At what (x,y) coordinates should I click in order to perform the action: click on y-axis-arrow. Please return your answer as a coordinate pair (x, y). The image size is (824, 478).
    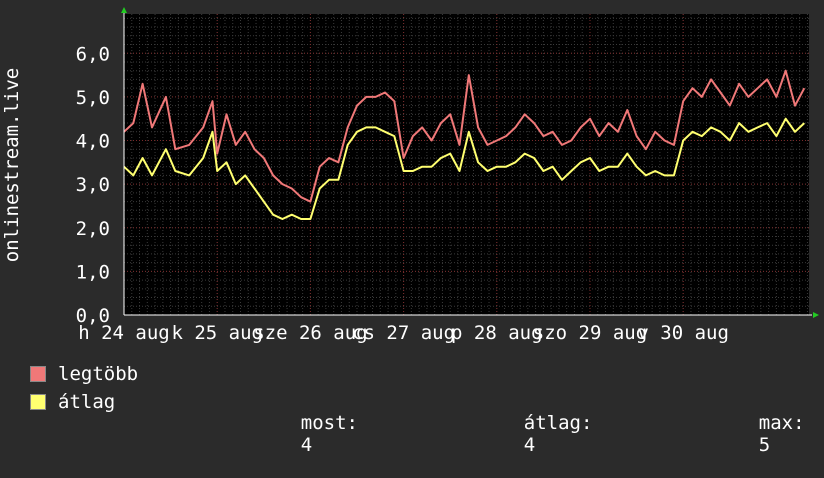
    Looking at the image, I should click on (124, 10).